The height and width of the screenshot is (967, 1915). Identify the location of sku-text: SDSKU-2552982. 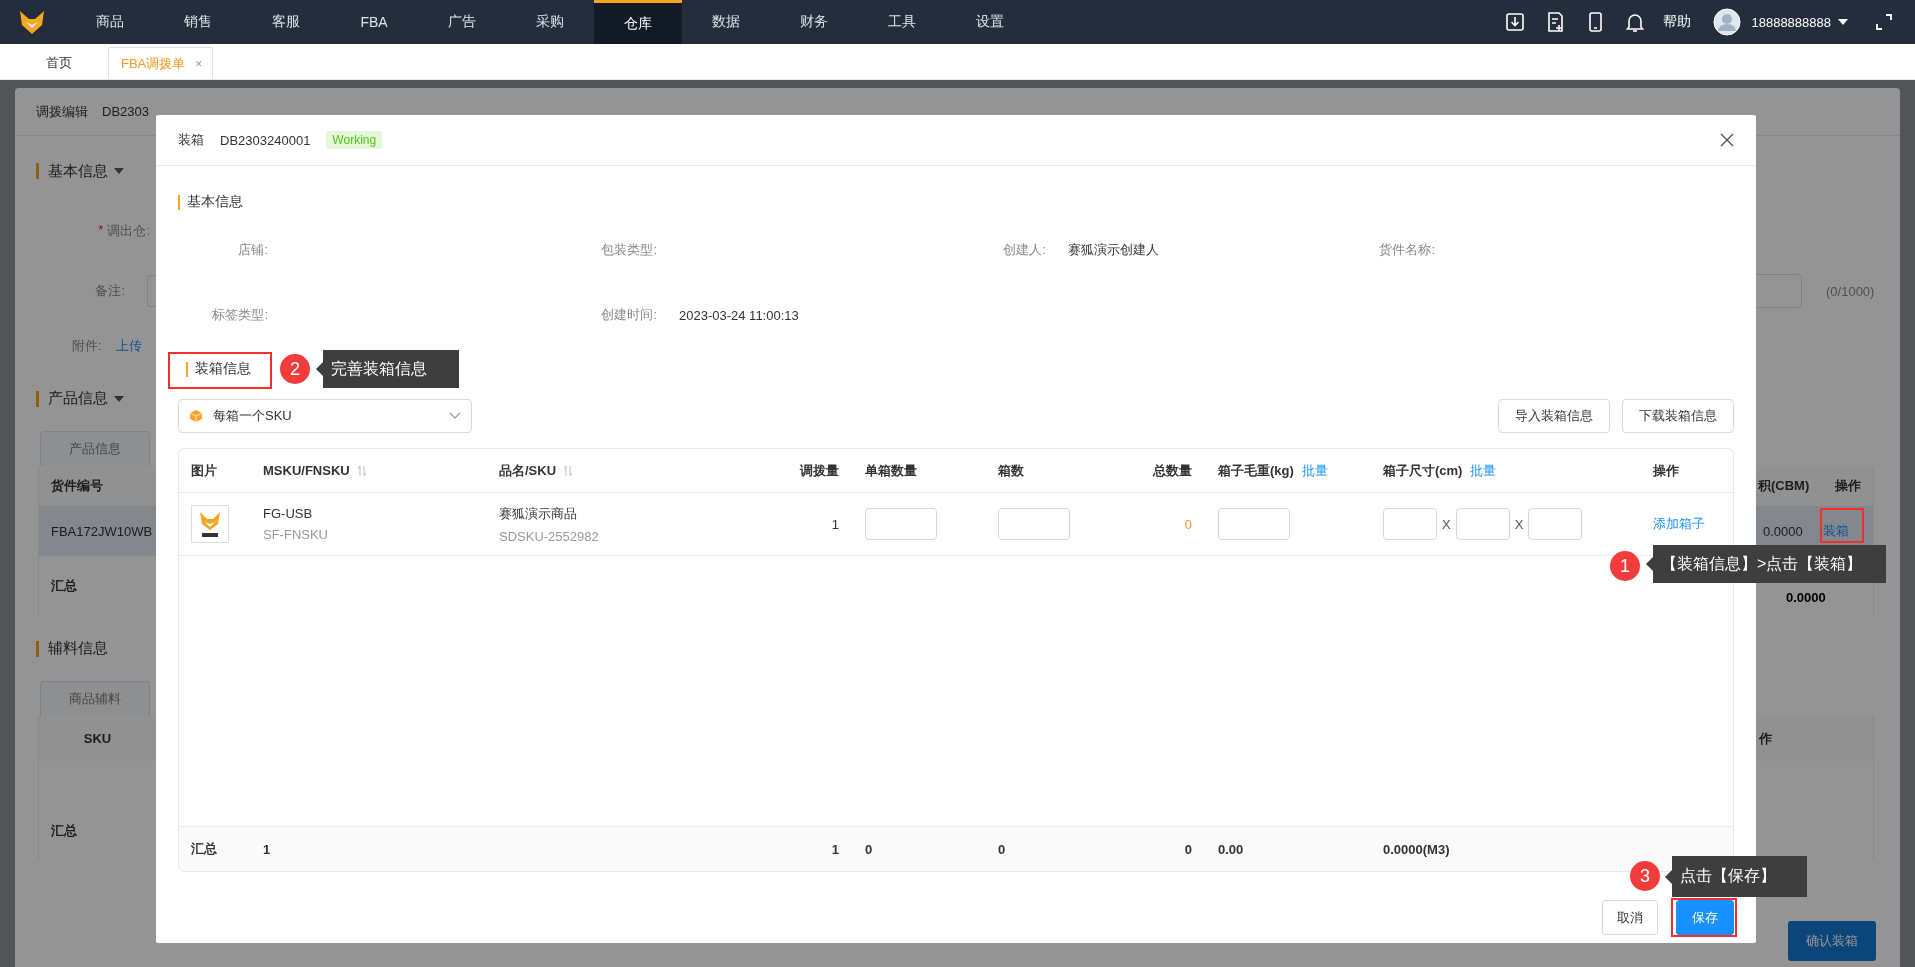
(549, 536).